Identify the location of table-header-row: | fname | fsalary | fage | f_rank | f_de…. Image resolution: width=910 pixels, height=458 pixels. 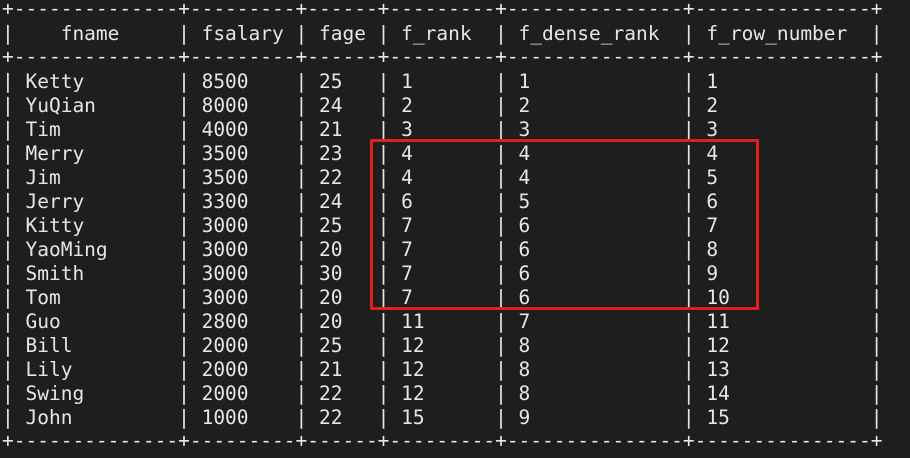
(442, 33).